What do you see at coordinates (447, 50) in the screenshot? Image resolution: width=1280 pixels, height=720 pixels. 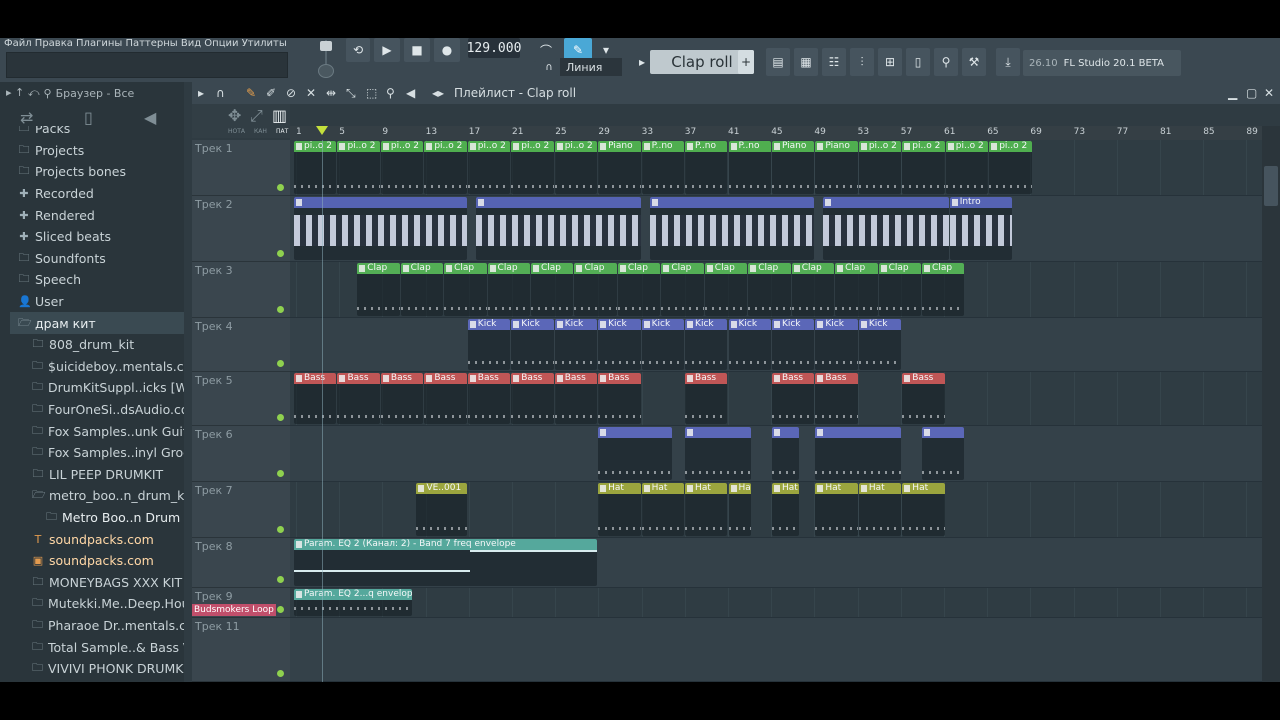 I see `record-button: ●` at bounding box center [447, 50].